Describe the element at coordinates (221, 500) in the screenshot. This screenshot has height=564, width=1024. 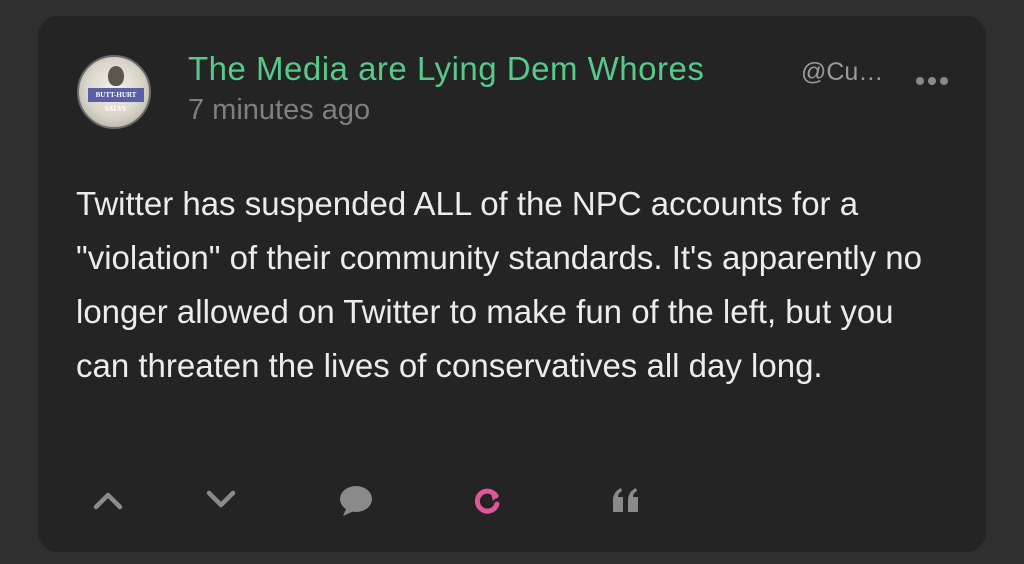
I see `downvote-icon` at that location.